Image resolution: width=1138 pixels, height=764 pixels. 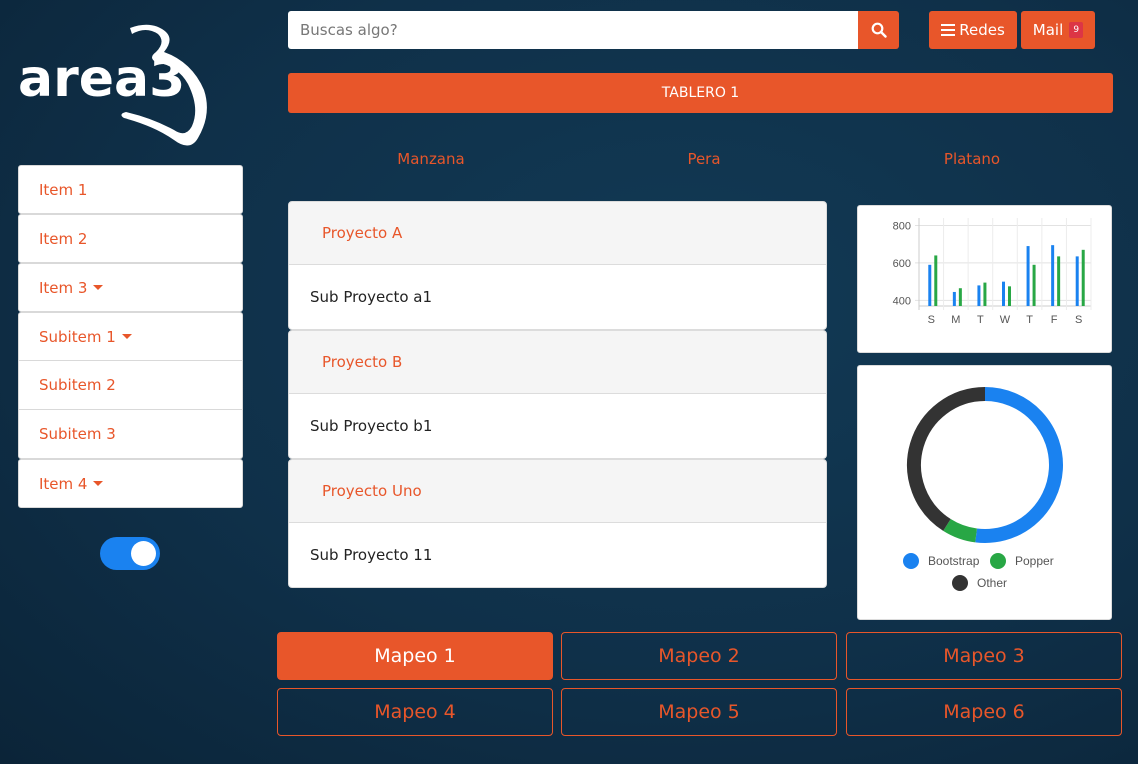 What do you see at coordinates (371, 297) in the screenshot?
I see `accordion-subtitle: Sub Proyecto a1` at bounding box center [371, 297].